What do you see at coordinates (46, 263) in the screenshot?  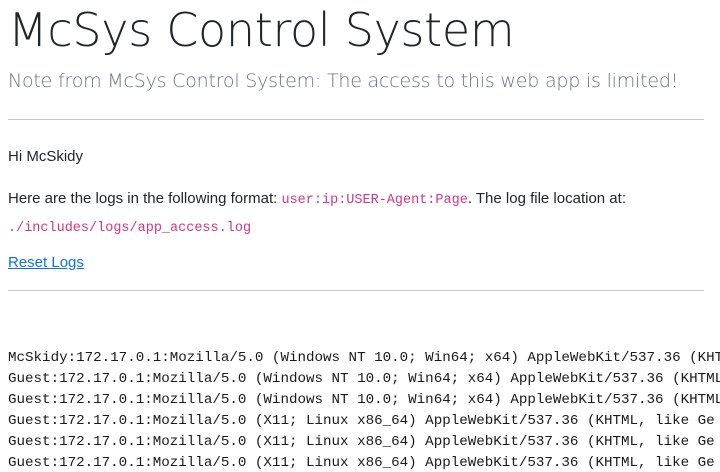 I see `reset-logs-link: Reset Logs` at bounding box center [46, 263].